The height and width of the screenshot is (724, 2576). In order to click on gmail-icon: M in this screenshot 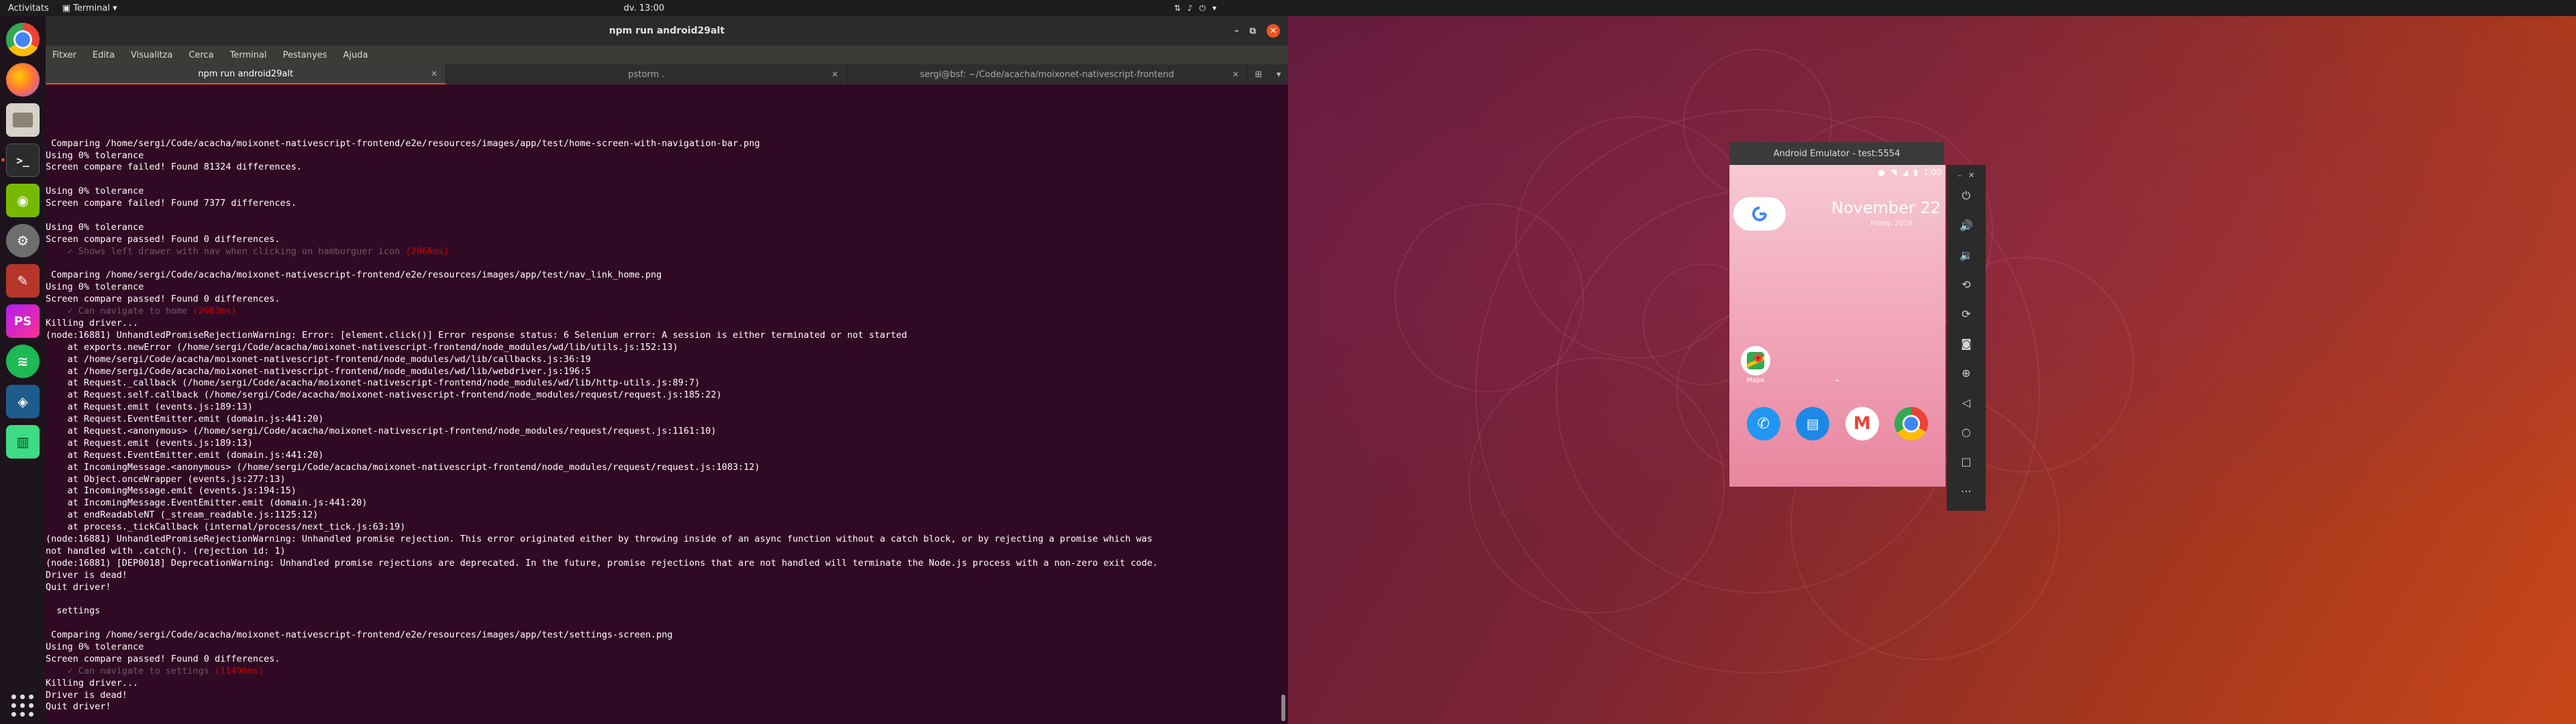, I will do `click(1862, 423)`.